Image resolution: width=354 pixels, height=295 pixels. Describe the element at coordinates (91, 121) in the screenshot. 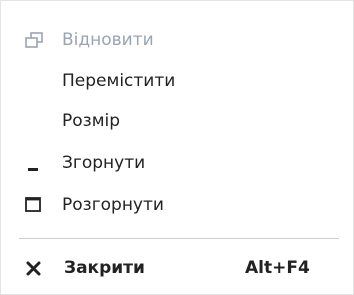

I see `menu-item-size-label: Розмір` at that location.